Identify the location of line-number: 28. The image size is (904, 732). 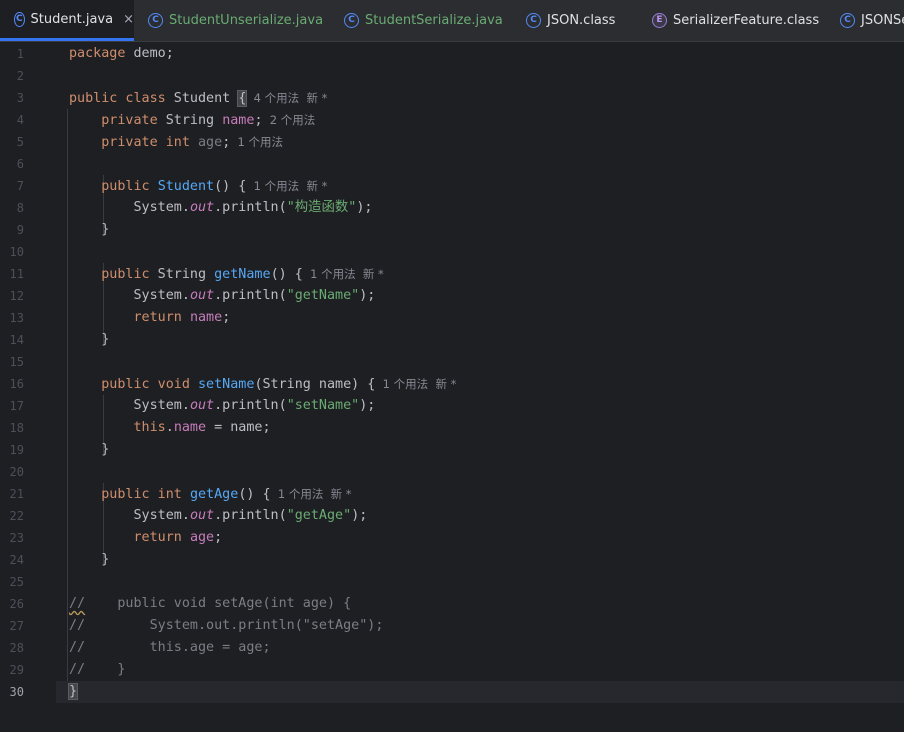
(16, 648).